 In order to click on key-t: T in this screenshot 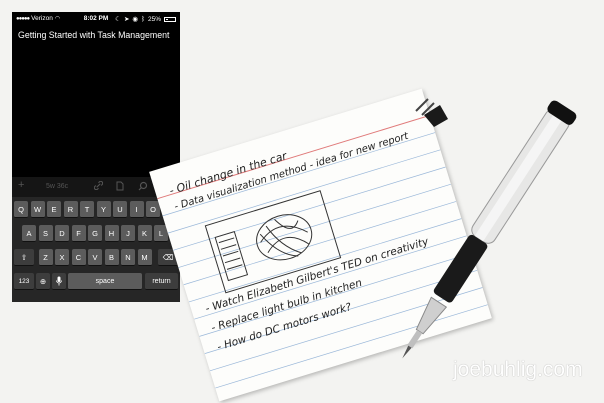, I will do `click(87, 209)`.